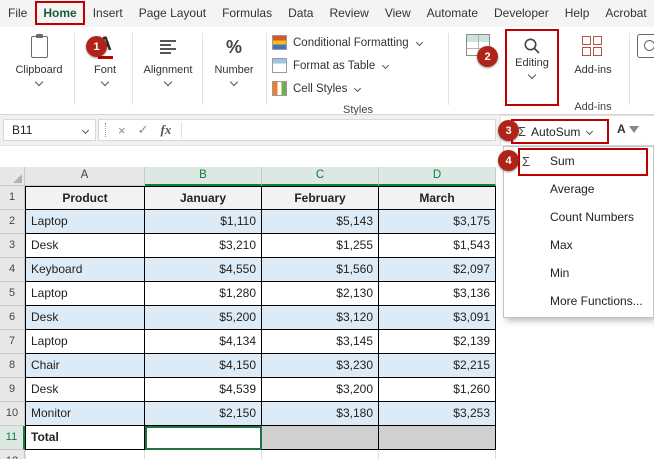 This screenshot has width=654, height=459. Describe the element at coordinates (12, 222) in the screenshot. I see `row-header: 2` at that location.